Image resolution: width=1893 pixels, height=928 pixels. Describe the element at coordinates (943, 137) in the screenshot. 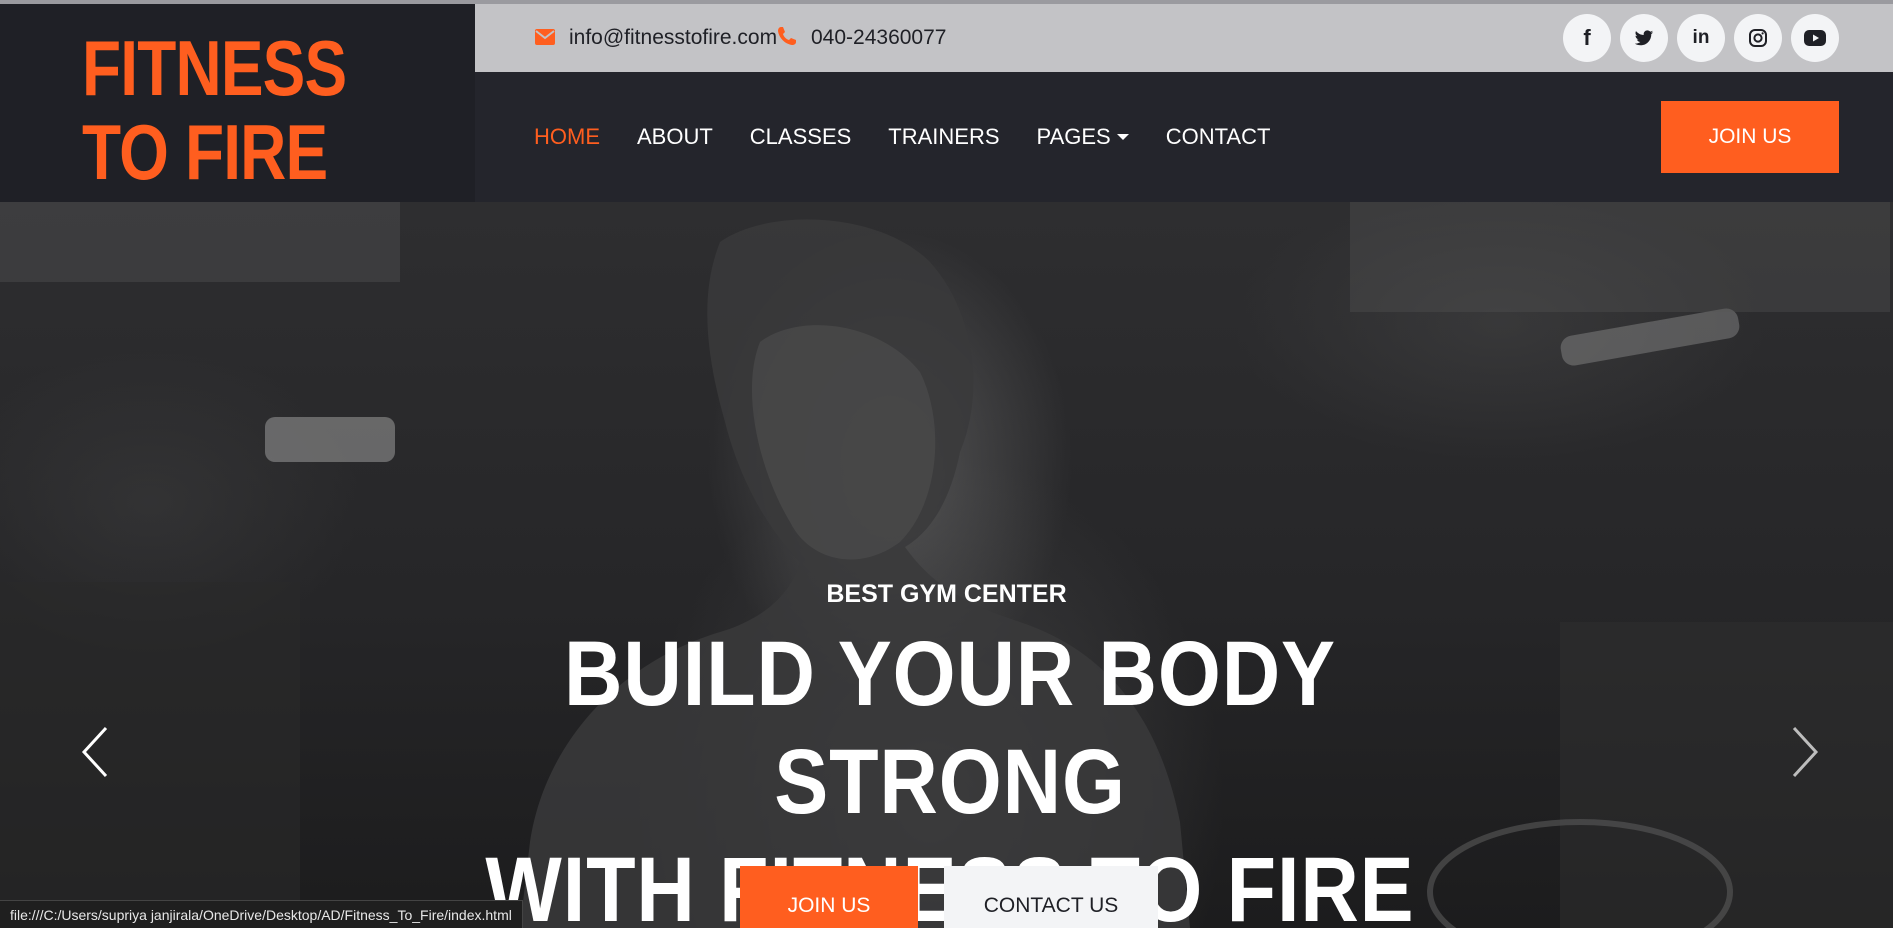

I see `nav-trainers: TRAINERS` at that location.